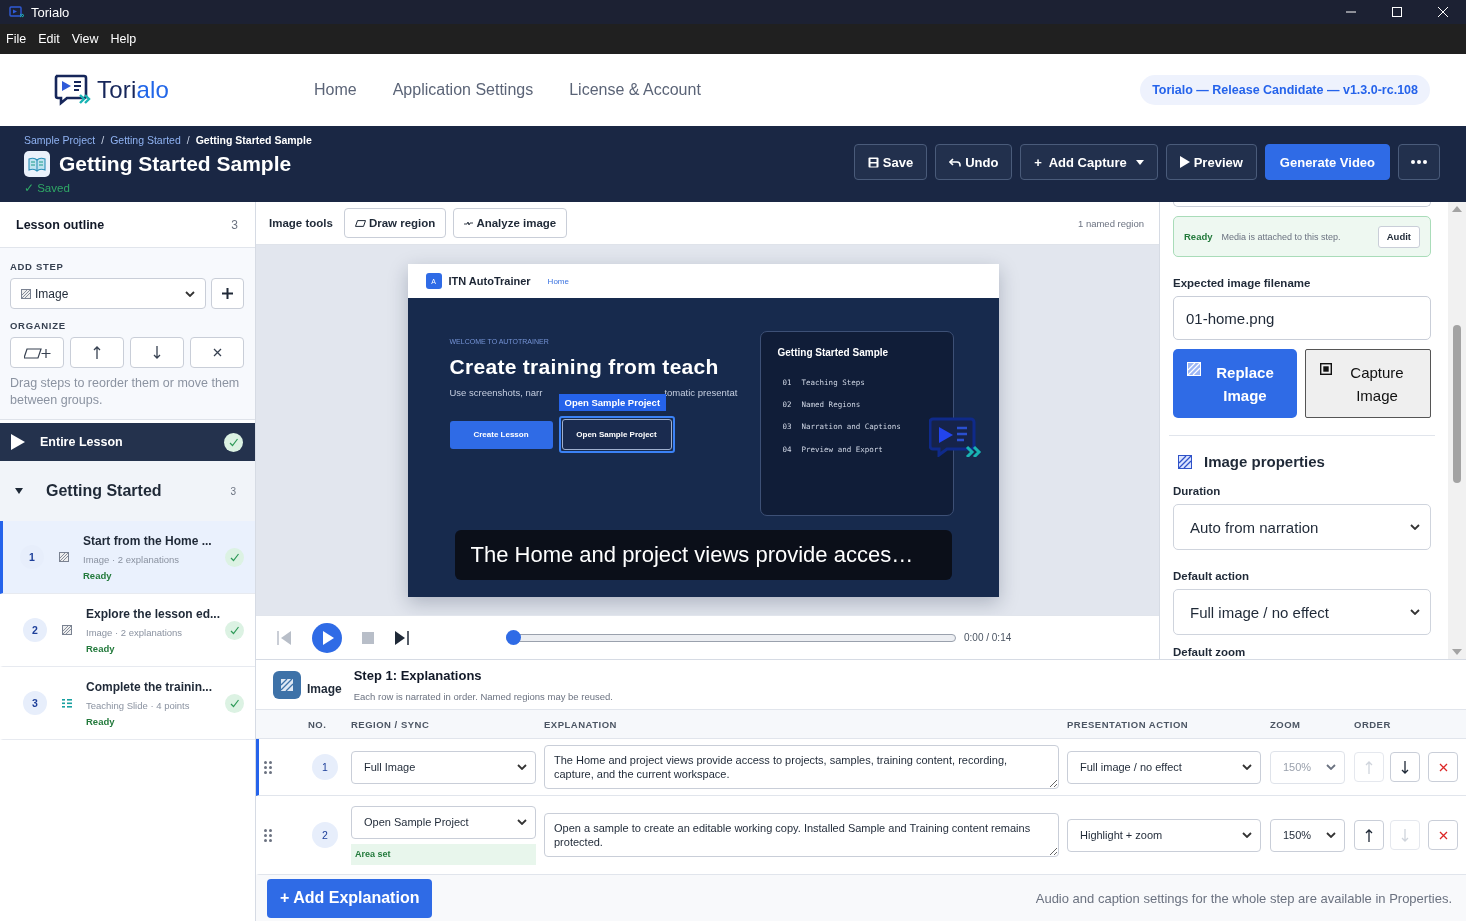 Image resolution: width=1466 pixels, height=921 pixels. I want to click on lesson-label: Entire Lesson, so click(81, 442).